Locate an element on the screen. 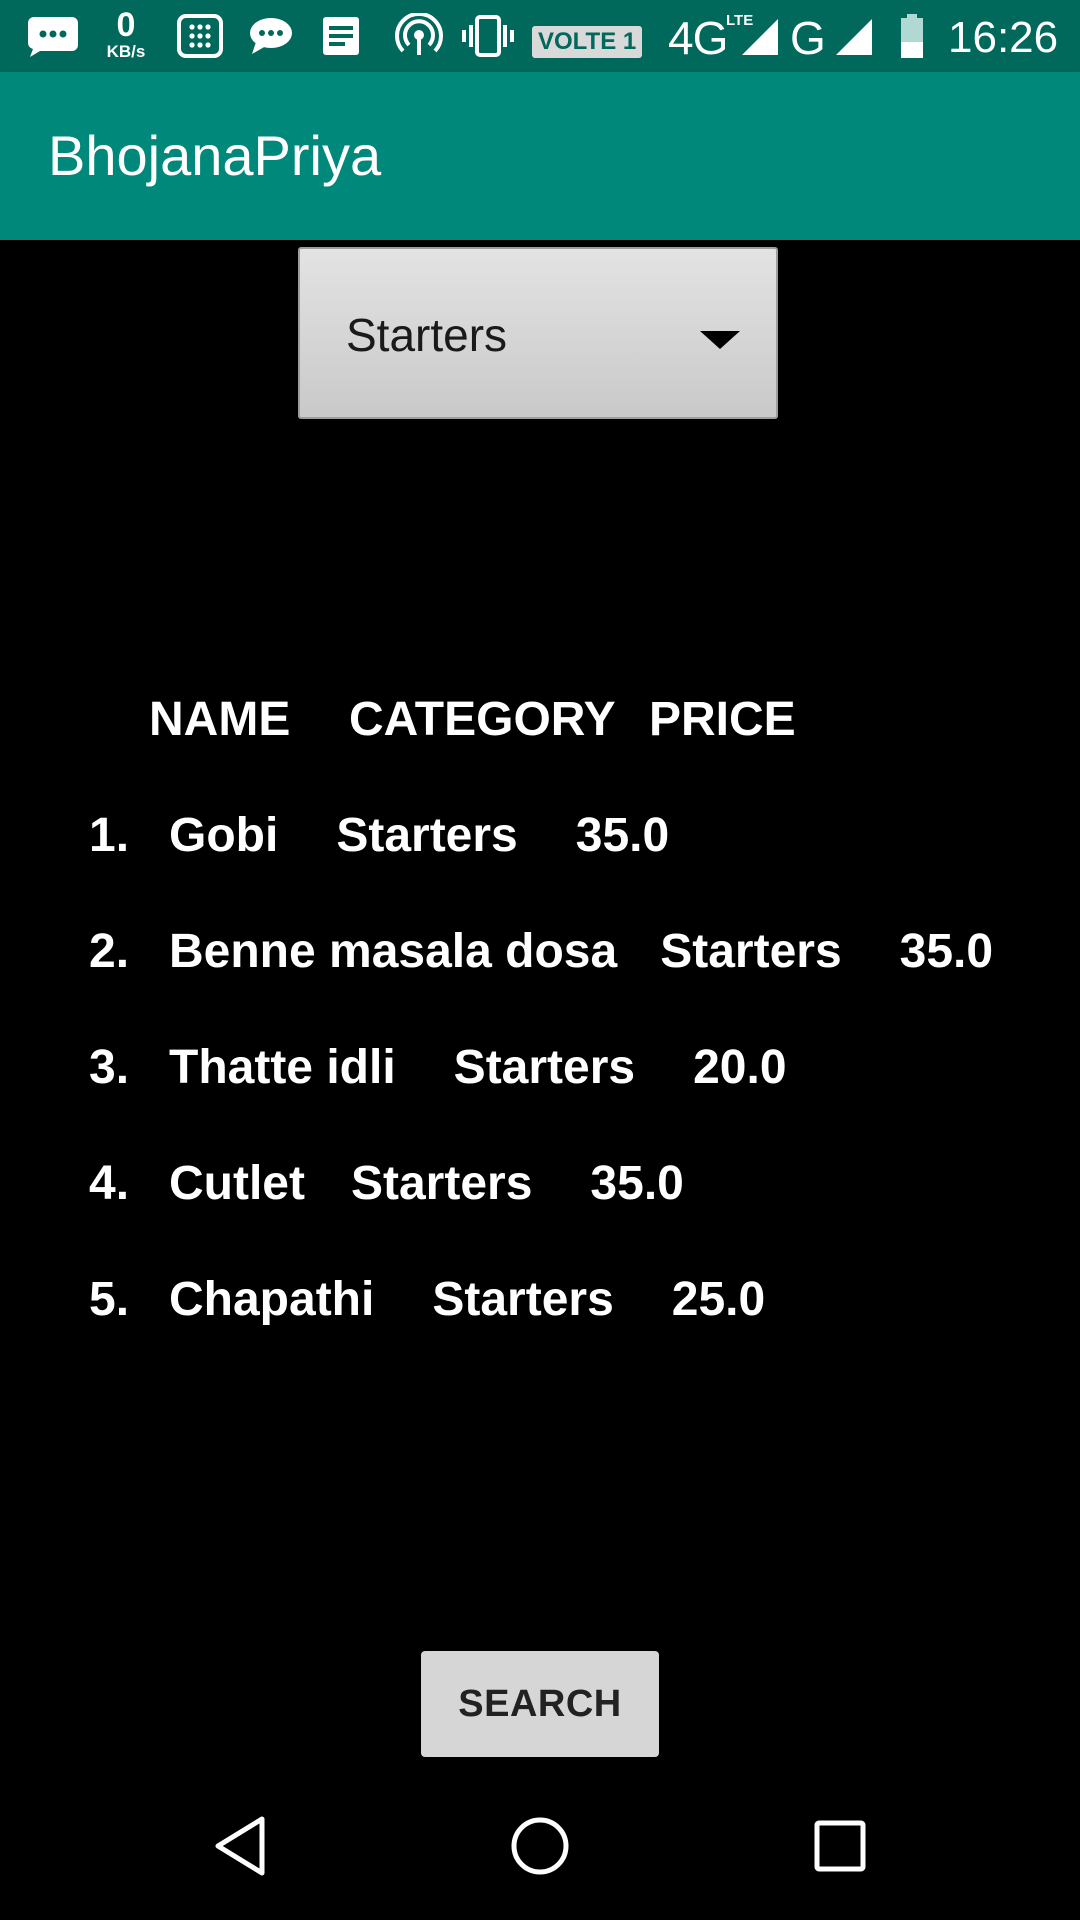  row-name: Cutlet is located at coordinates (237, 1183).